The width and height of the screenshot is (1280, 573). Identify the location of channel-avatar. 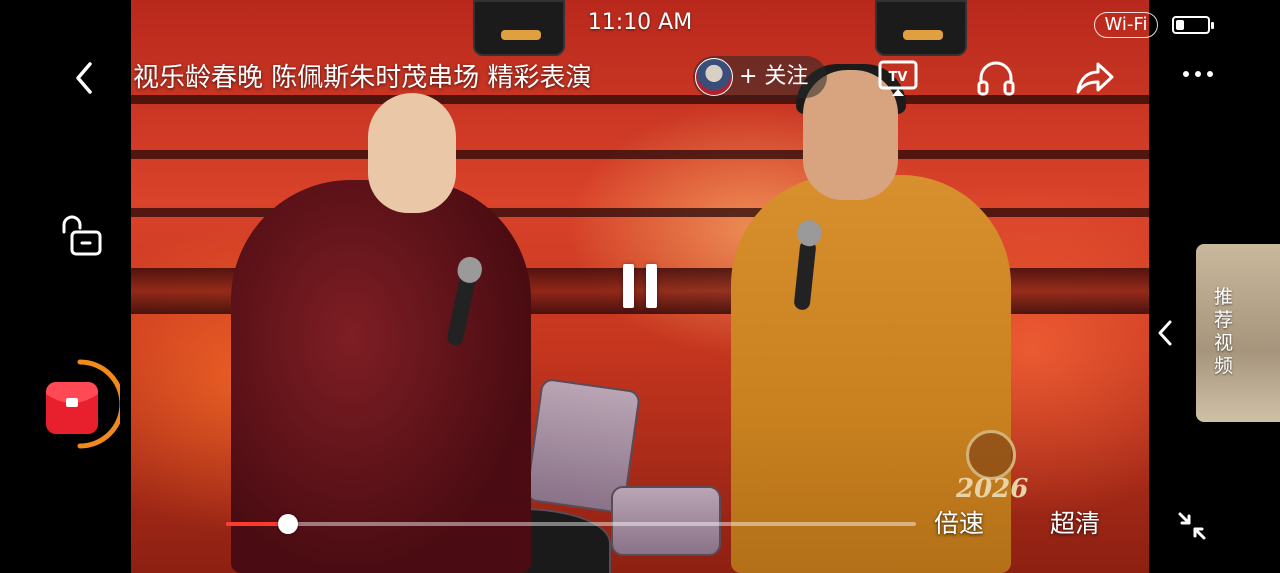
(714, 77).